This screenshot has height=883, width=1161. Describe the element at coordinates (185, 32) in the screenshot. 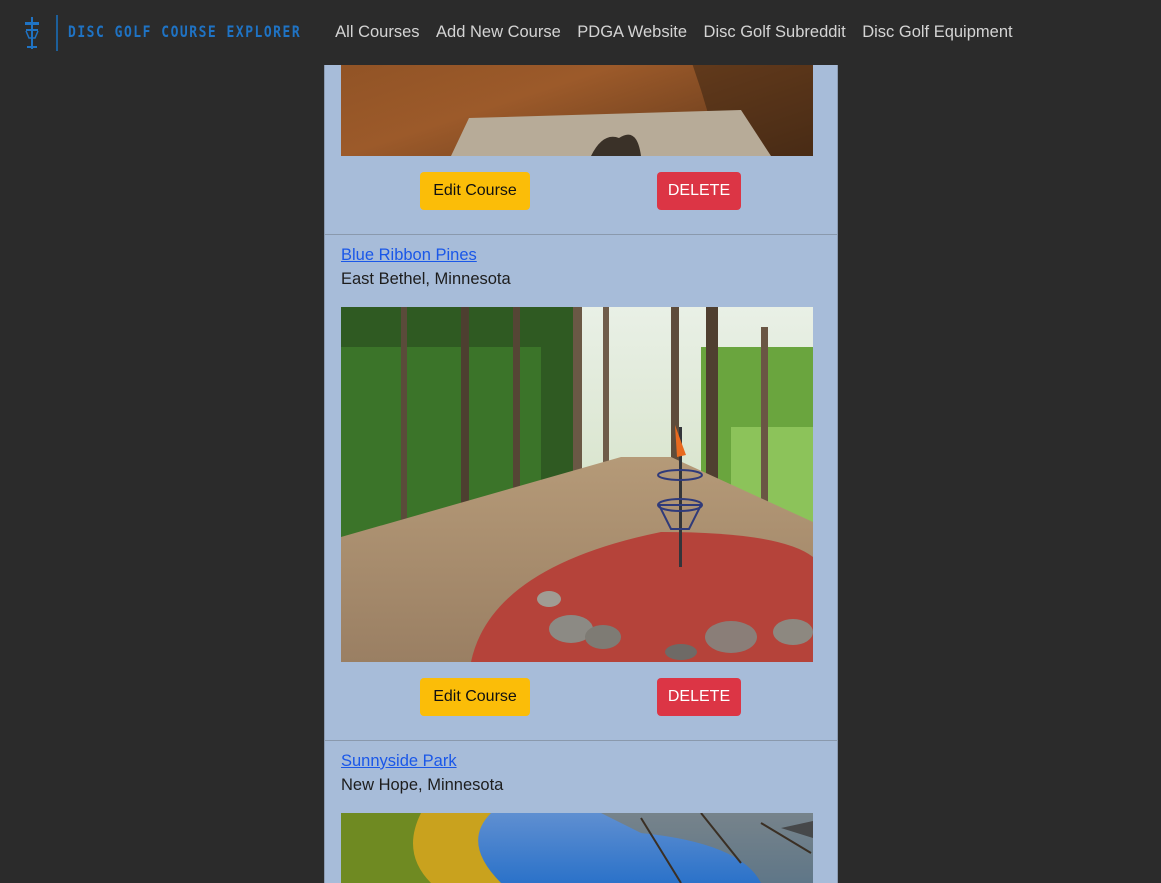

I see `brand-title: DISC GOLF COURSE EXPLORER` at that location.